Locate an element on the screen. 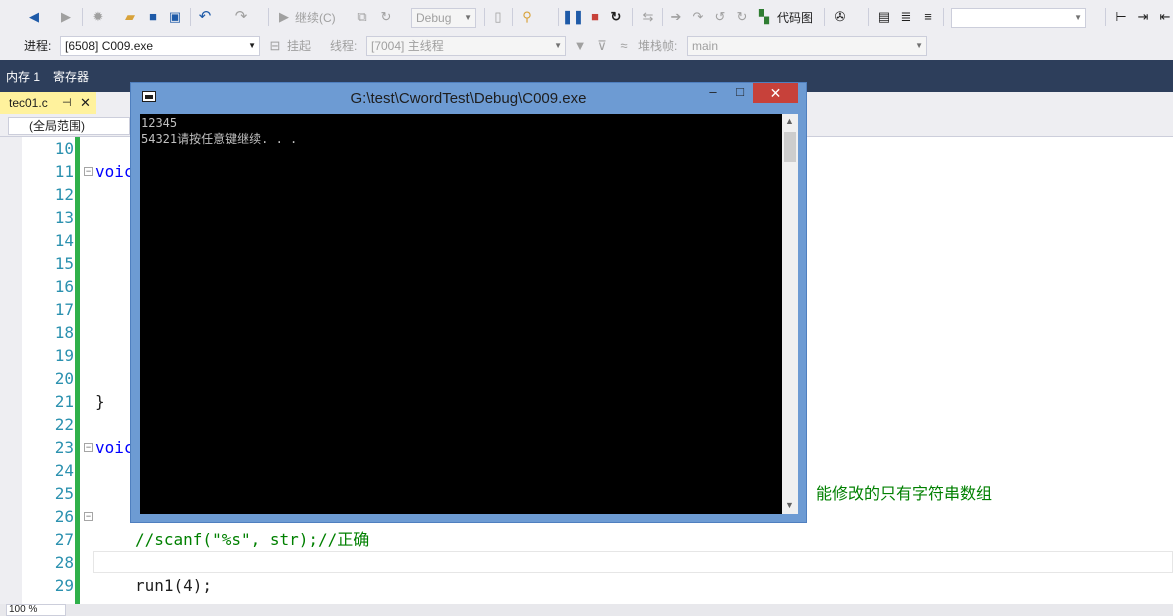 The image size is (1173, 616). show-next-statement-icon: ⇆ is located at coordinates (648, 17).